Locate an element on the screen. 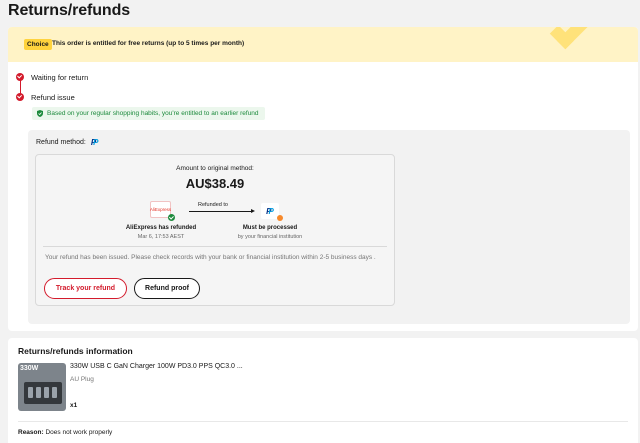  reason-label: Reason: is located at coordinates (31, 432).